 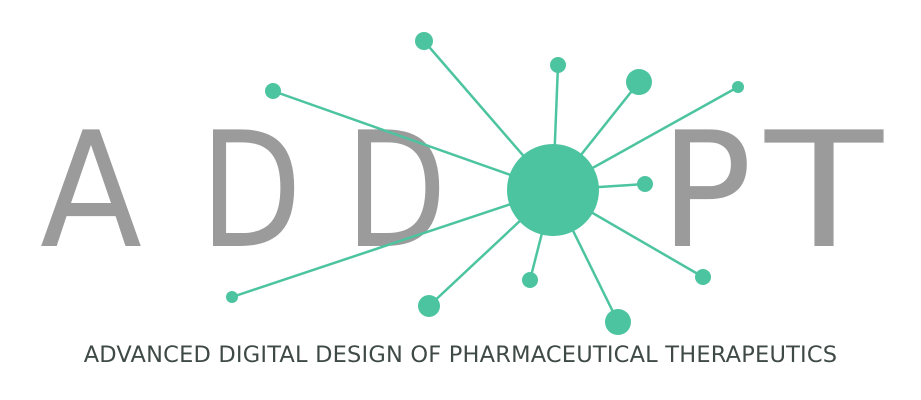 I want to click on logo-letter-d1: D, so click(x=251, y=190).